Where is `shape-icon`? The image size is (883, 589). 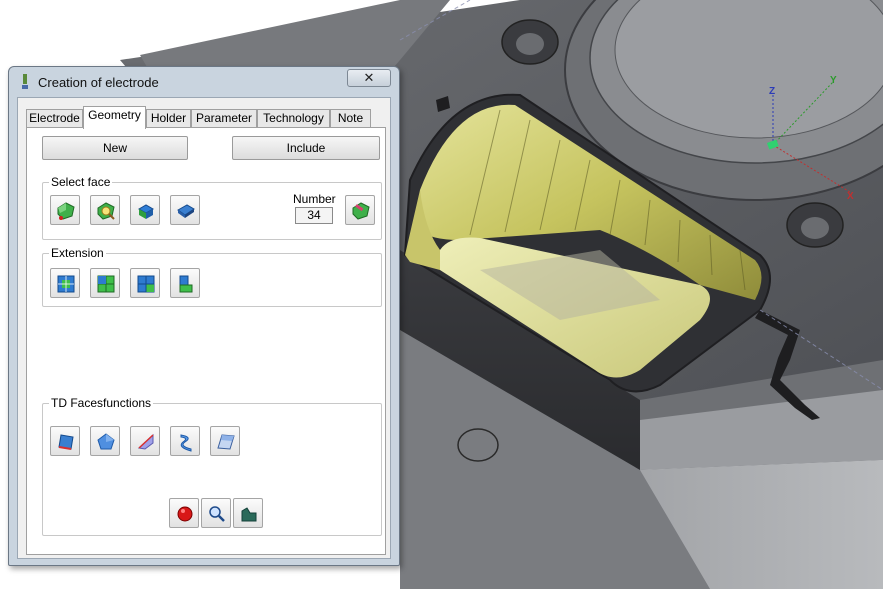
shape-icon is located at coordinates (249, 514).